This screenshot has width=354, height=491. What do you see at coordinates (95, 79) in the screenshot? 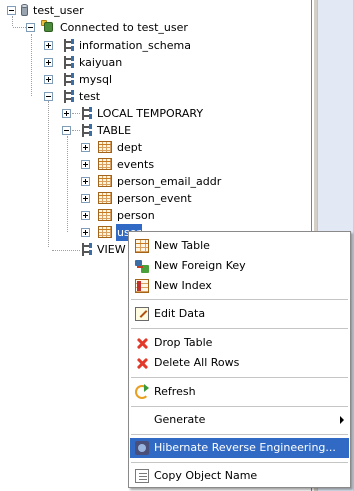
I see `tree-node-label: mysql` at bounding box center [95, 79].